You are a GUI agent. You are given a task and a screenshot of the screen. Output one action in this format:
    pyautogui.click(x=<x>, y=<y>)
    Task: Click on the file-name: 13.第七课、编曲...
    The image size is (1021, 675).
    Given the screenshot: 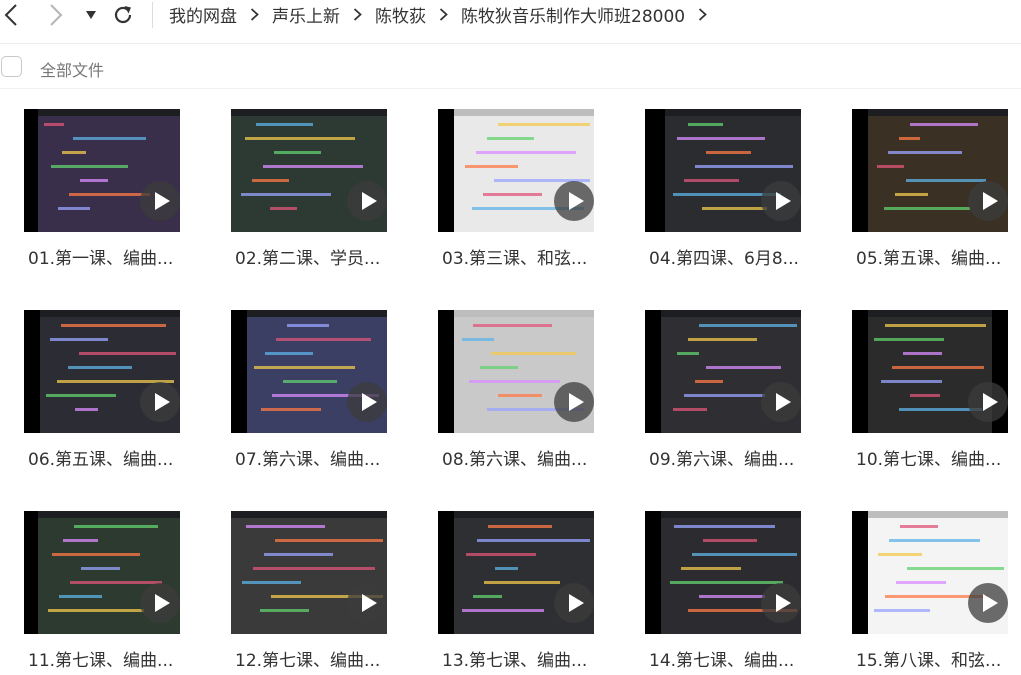 What is the action you would take?
    pyautogui.click(x=515, y=661)
    